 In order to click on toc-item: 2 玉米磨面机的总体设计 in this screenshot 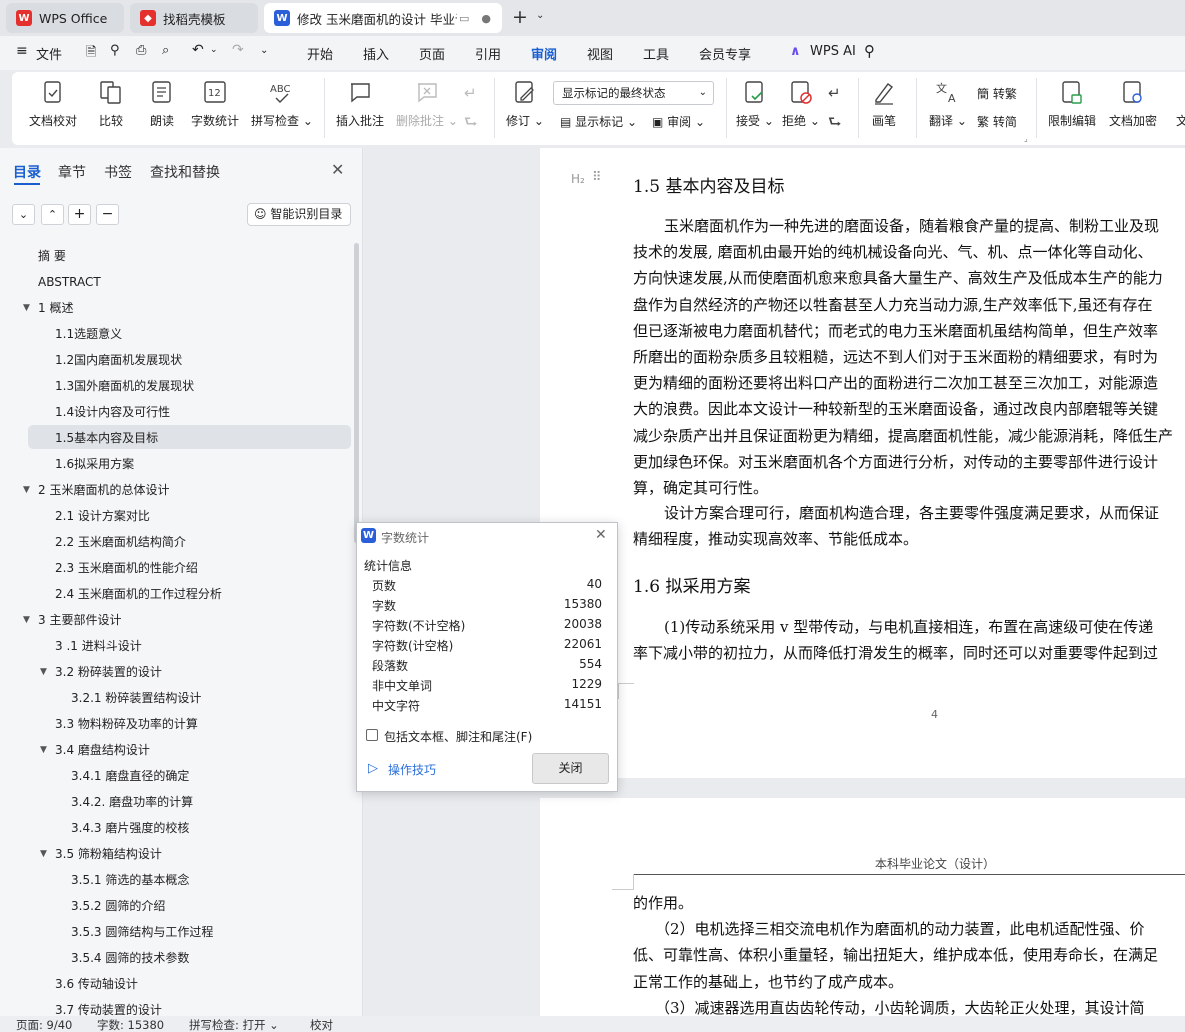, I will do `click(103, 490)`.